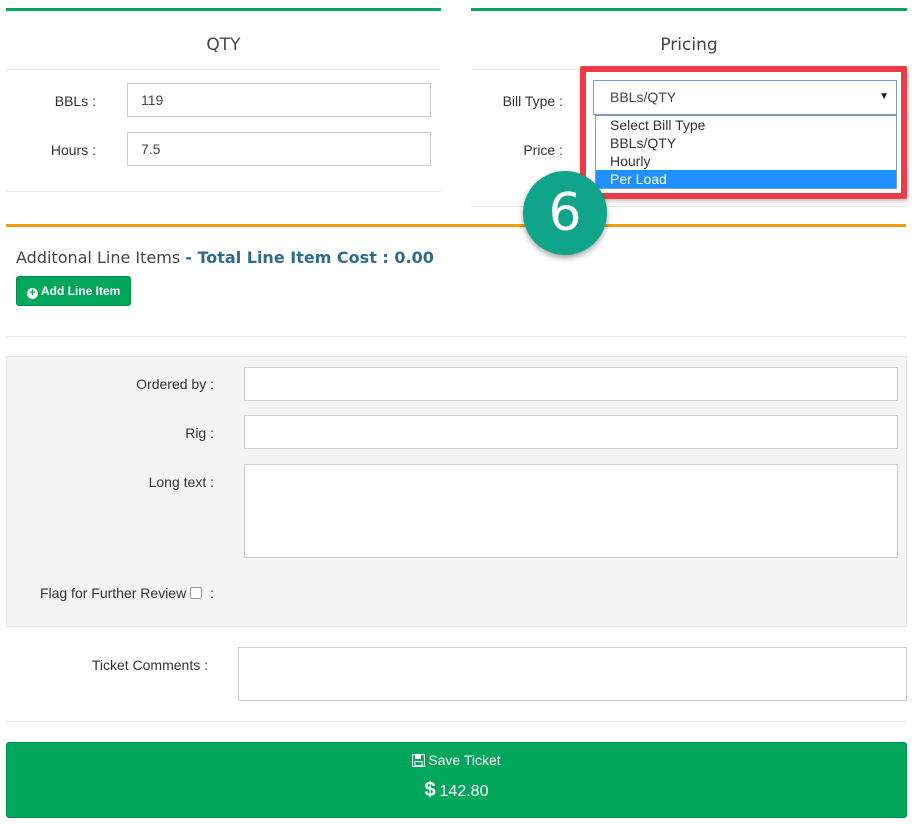 The width and height of the screenshot is (916, 824). I want to click on highlight-box, so click(743, 132).